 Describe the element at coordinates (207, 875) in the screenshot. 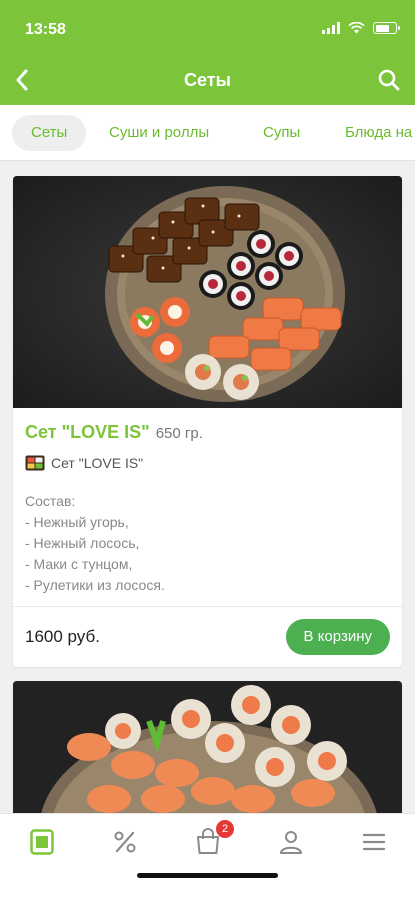

I see `home-indicator` at that location.